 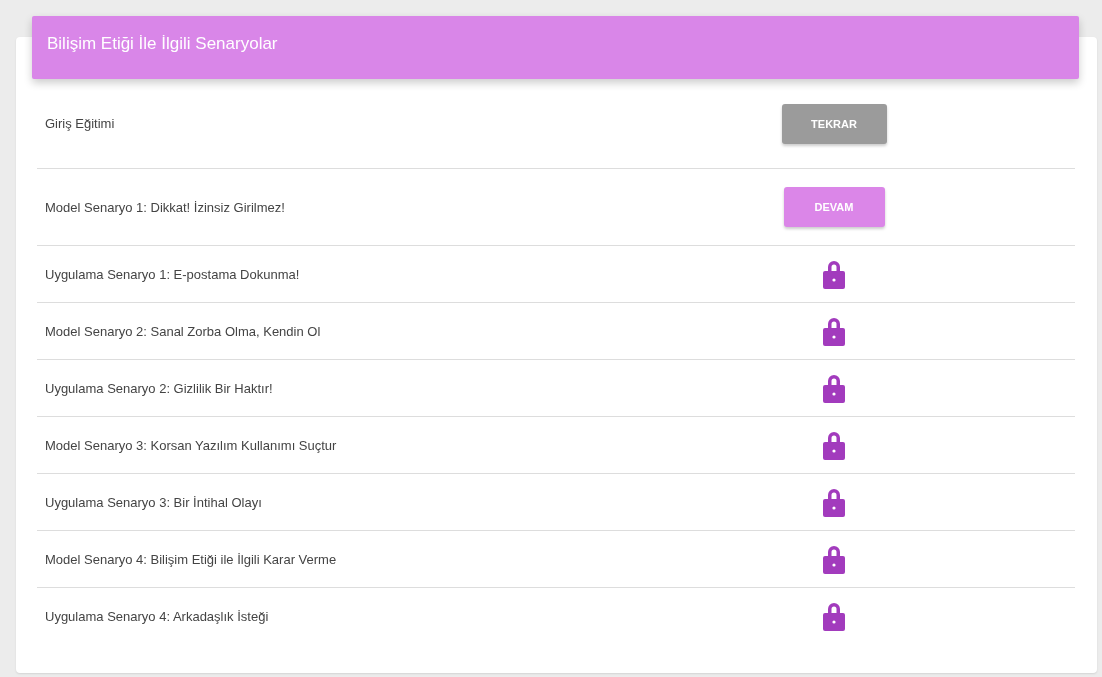 What do you see at coordinates (154, 502) in the screenshot?
I see `scenario-title: Uygulama Senaryo 3: Bir İntihal Olayı` at bounding box center [154, 502].